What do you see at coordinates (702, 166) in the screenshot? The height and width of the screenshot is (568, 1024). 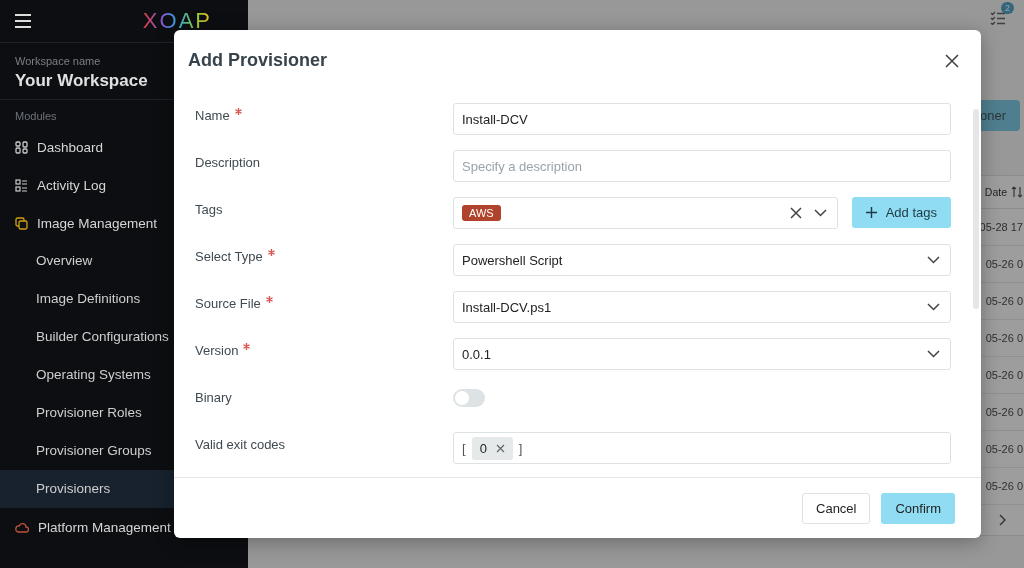 I see `text-field: Specify a description` at bounding box center [702, 166].